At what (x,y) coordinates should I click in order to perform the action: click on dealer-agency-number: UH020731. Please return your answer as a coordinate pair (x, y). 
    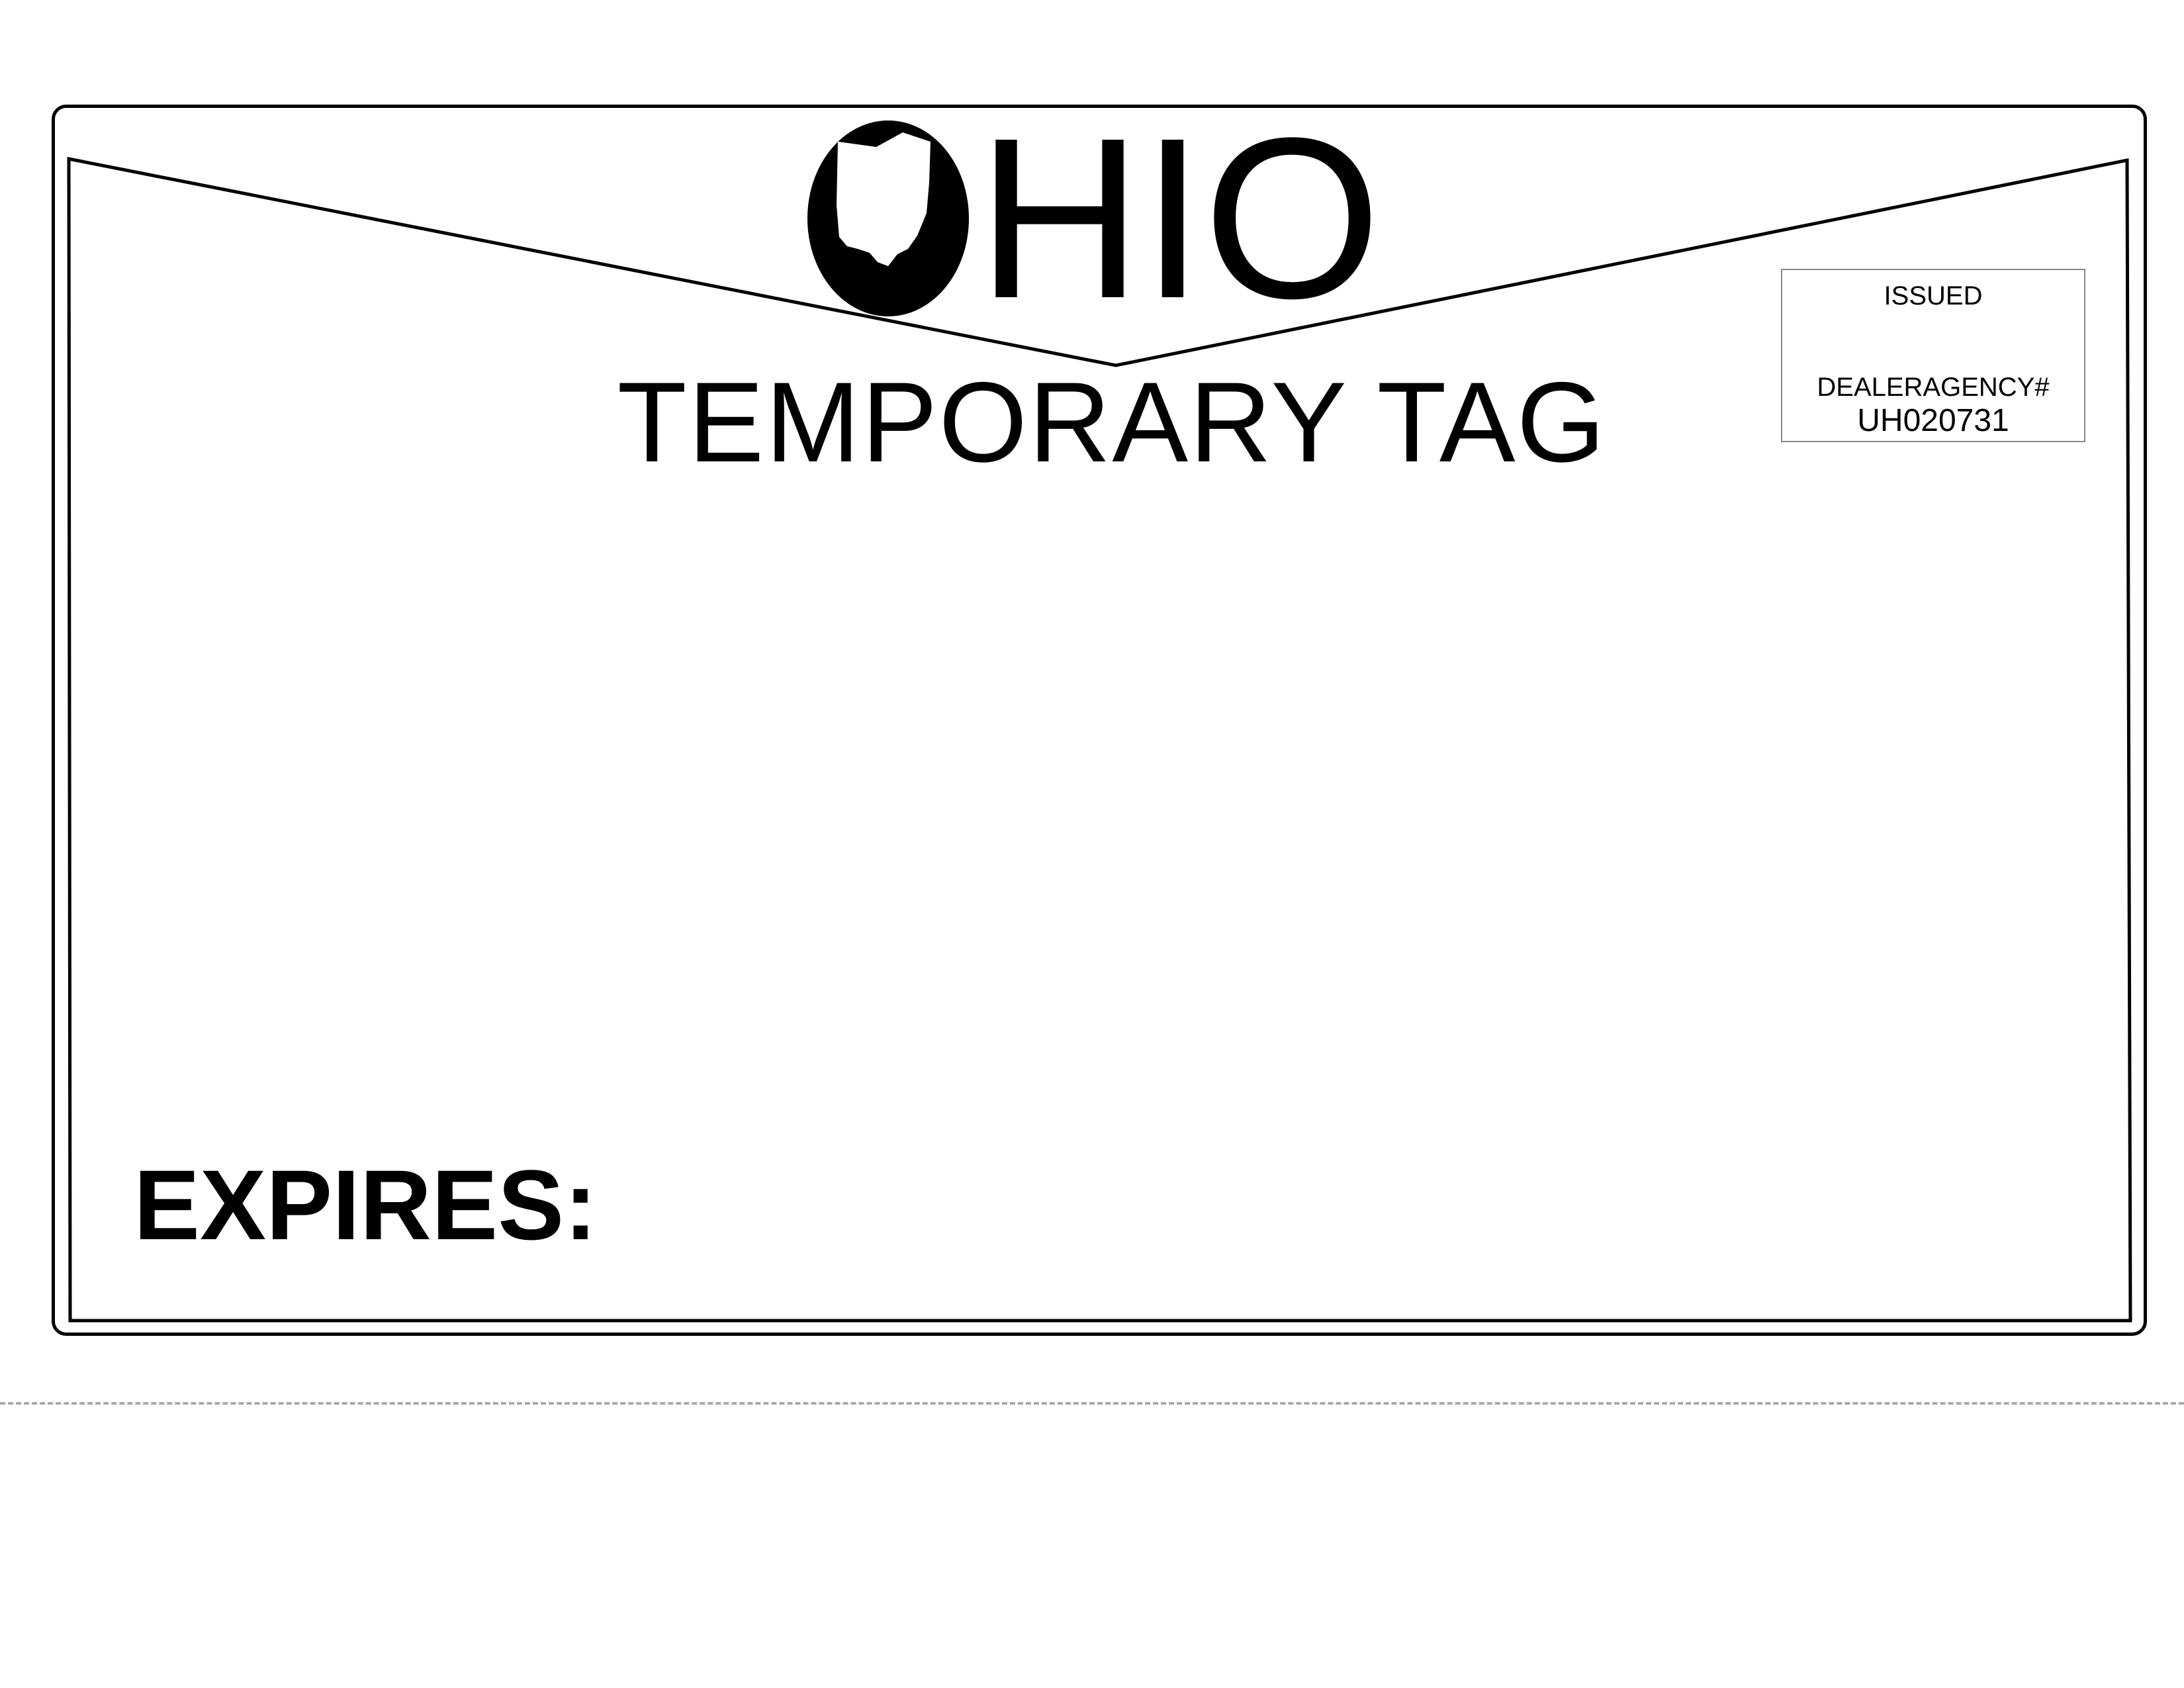
    Looking at the image, I should click on (1933, 420).